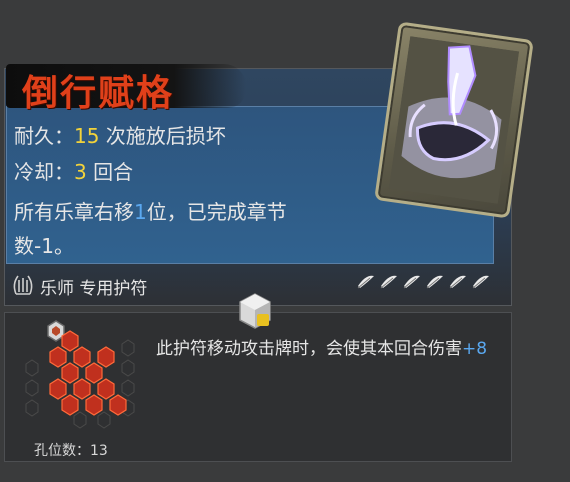 The height and width of the screenshot is (482, 570). Describe the element at coordinates (81, 374) in the screenshot. I see `socket-hex-grid` at that location.